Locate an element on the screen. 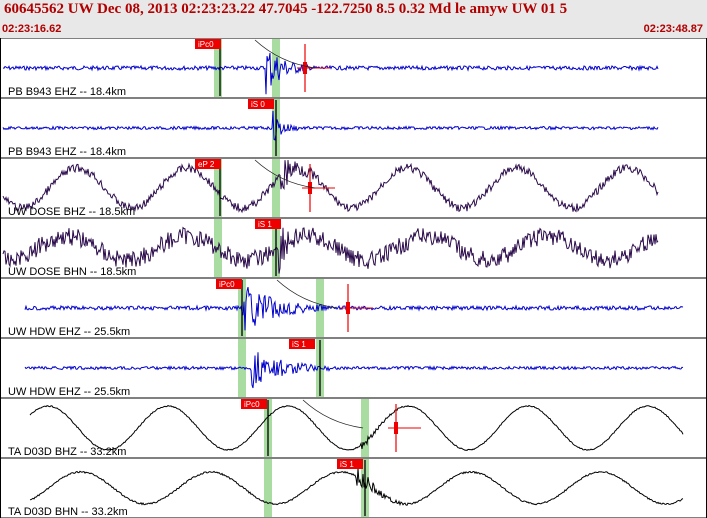 Image resolution: width=707 pixels, height=518 pixels. trace-row: iPc0 UW HDW EHZ -- 25.5km is located at coordinates (346, 308).